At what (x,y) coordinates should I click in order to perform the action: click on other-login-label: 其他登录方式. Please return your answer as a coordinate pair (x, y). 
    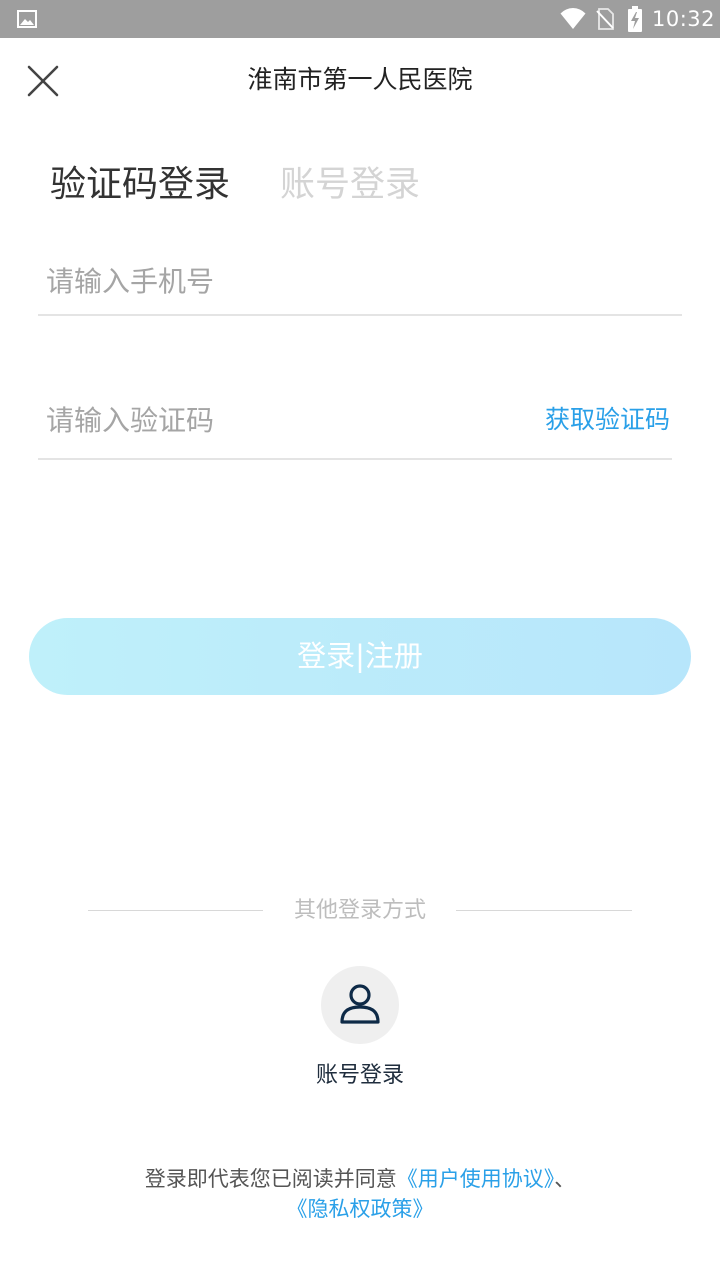
    Looking at the image, I should click on (359, 910).